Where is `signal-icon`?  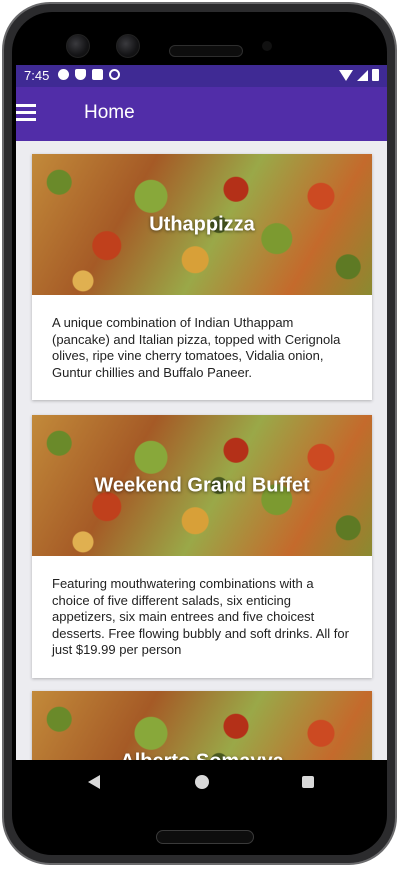
signal-icon is located at coordinates (362, 75).